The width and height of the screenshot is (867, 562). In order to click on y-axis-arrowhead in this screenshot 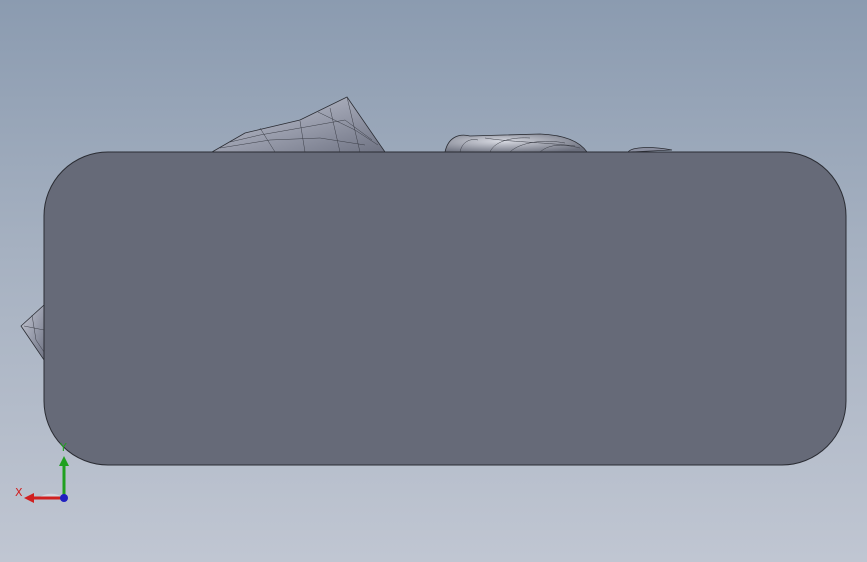, I will do `click(64, 461)`.